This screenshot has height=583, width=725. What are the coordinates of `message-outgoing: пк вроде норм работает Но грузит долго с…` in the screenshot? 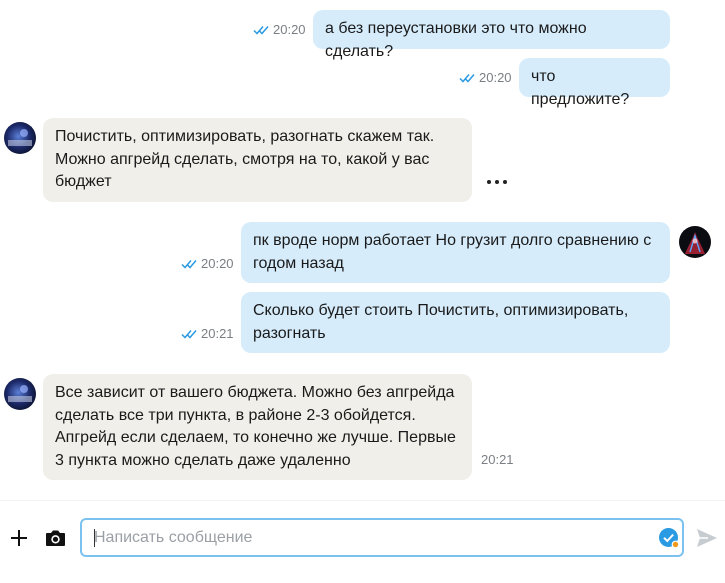 It's located at (455, 252).